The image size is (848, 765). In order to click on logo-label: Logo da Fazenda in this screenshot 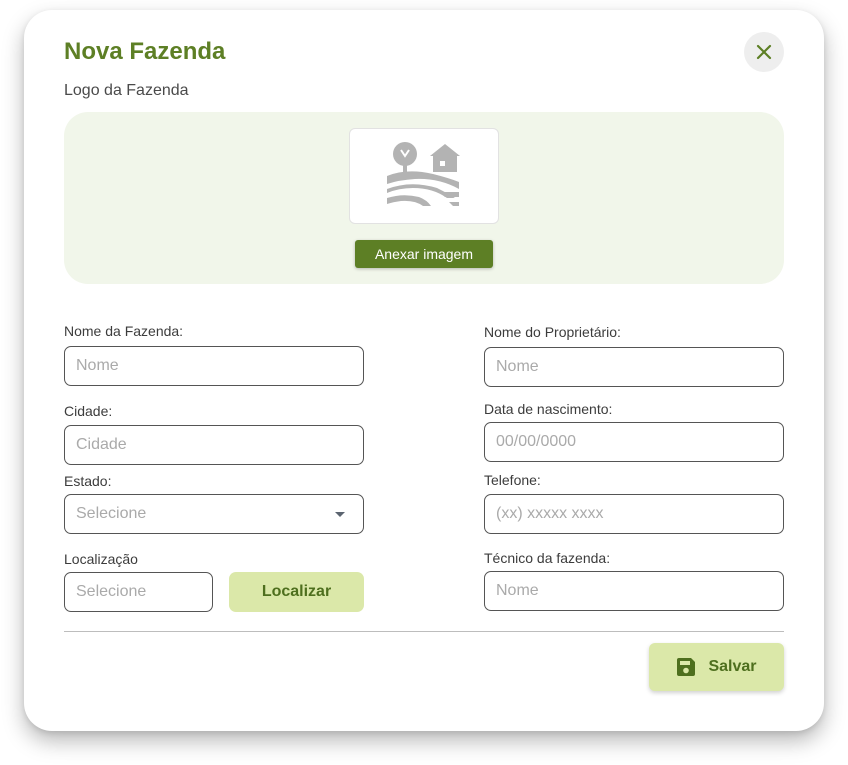, I will do `click(126, 90)`.